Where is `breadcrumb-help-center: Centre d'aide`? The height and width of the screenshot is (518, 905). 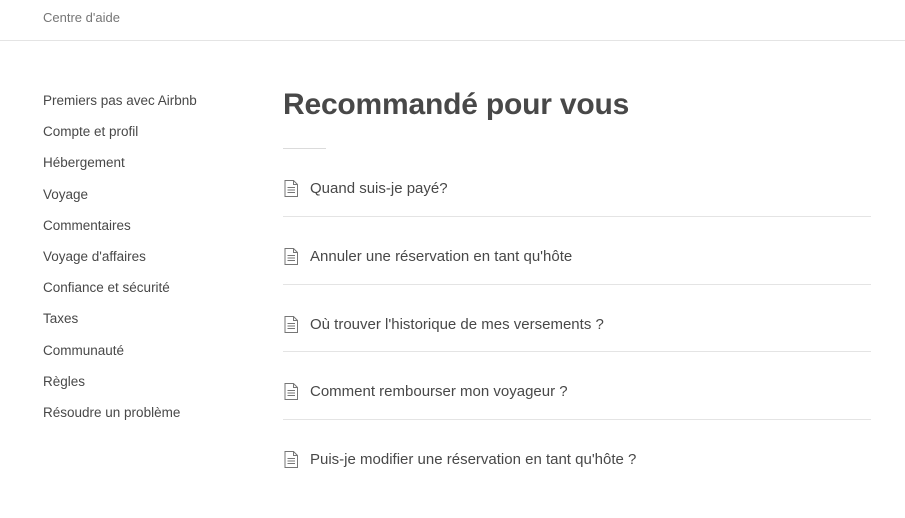
breadcrumb-help-center: Centre d'aide is located at coordinates (81, 17).